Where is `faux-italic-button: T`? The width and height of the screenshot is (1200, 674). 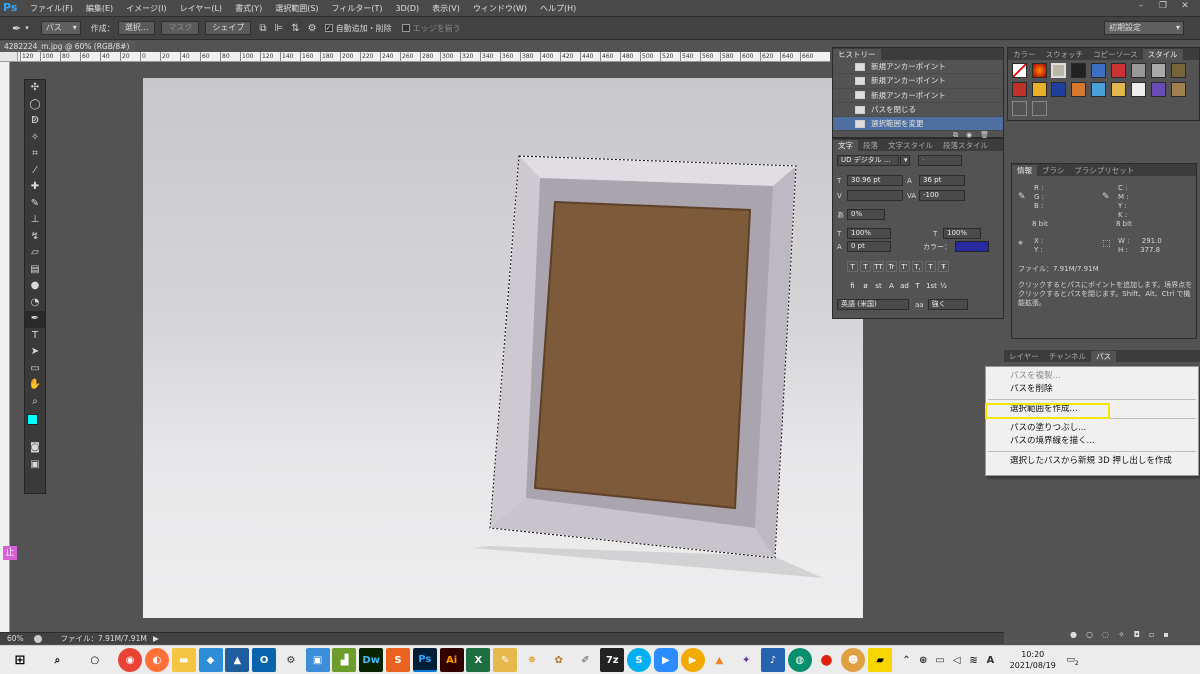
faux-italic-button: T is located at coordinates (865, 266).